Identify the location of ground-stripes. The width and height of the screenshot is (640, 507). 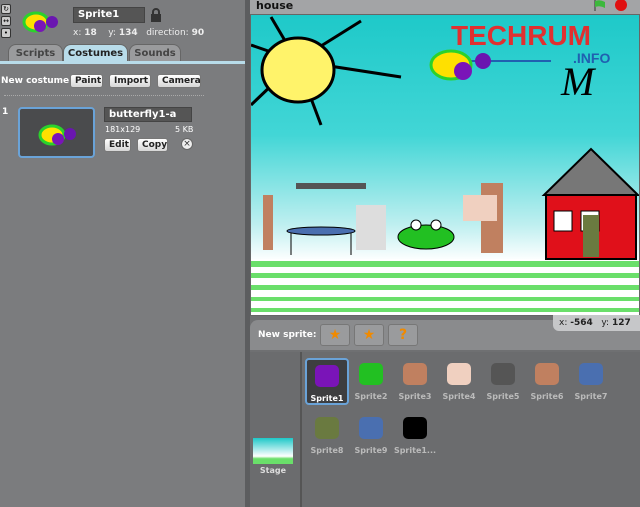
(445, 287).